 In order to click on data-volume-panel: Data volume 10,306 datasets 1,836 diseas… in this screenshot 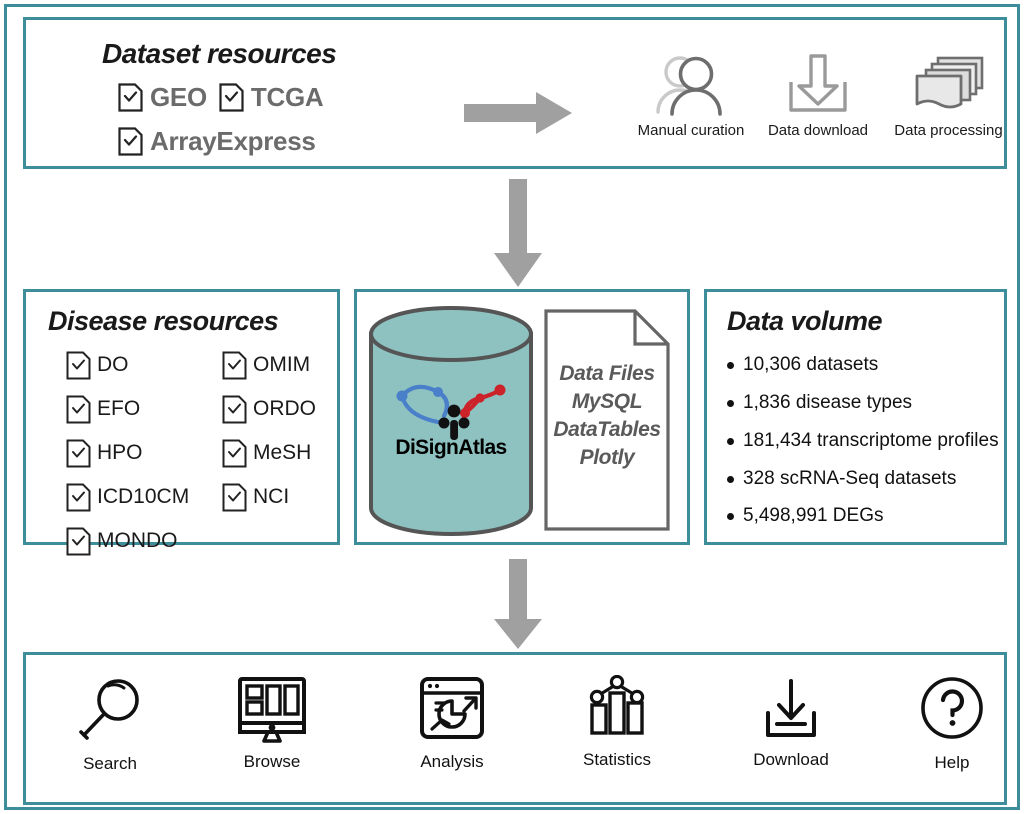, I will do `click(855, 417)`.